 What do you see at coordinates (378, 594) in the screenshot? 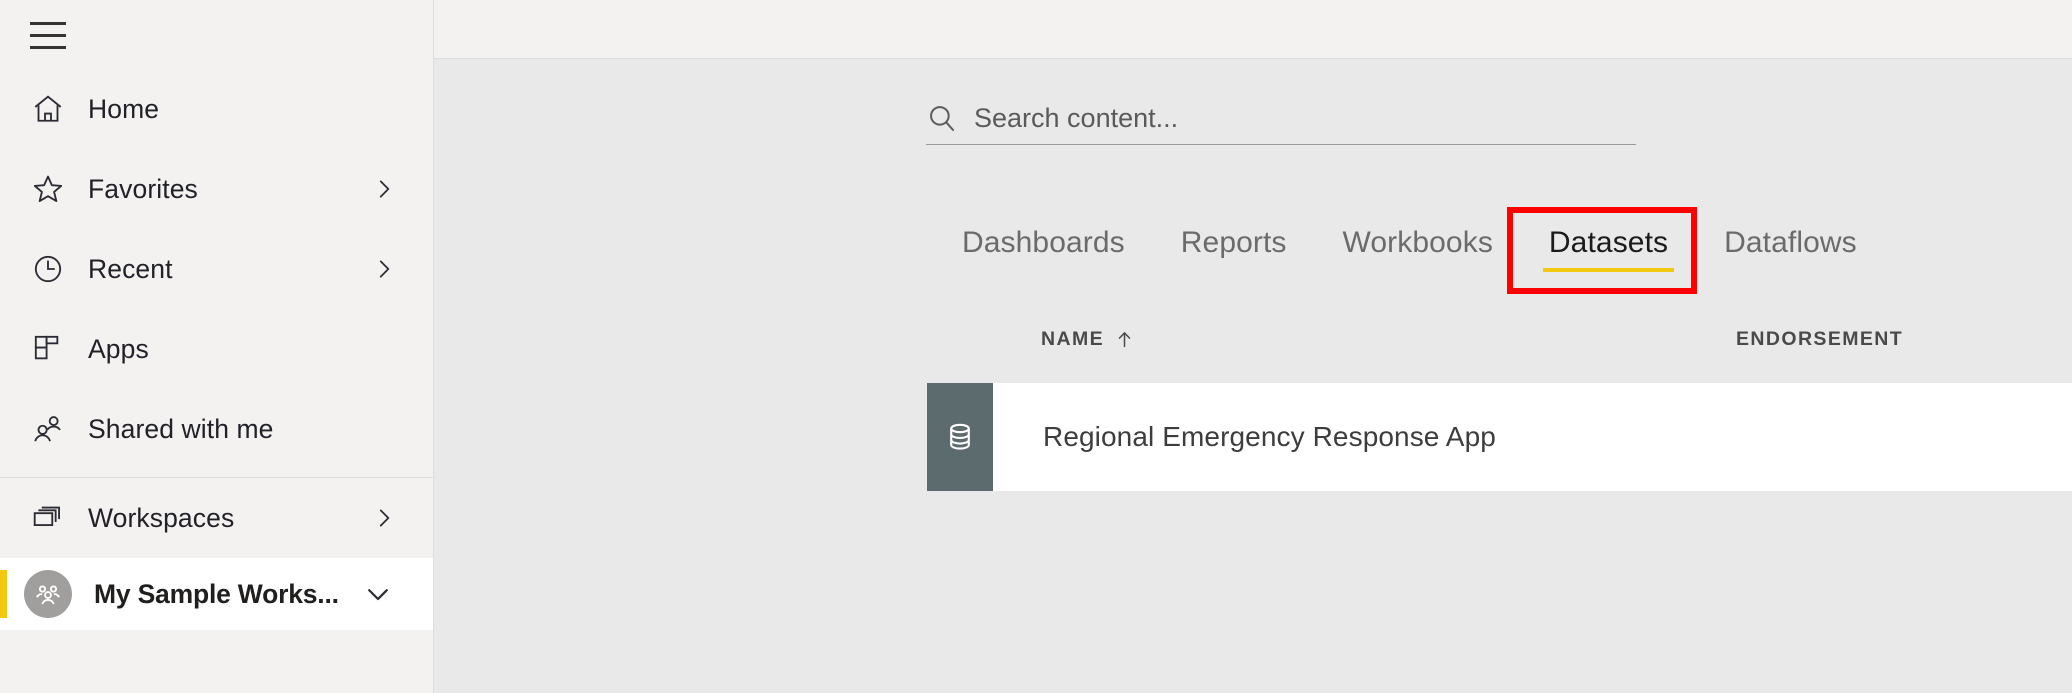
I see `chevron-down-icon` at bounding box center [378, 594].